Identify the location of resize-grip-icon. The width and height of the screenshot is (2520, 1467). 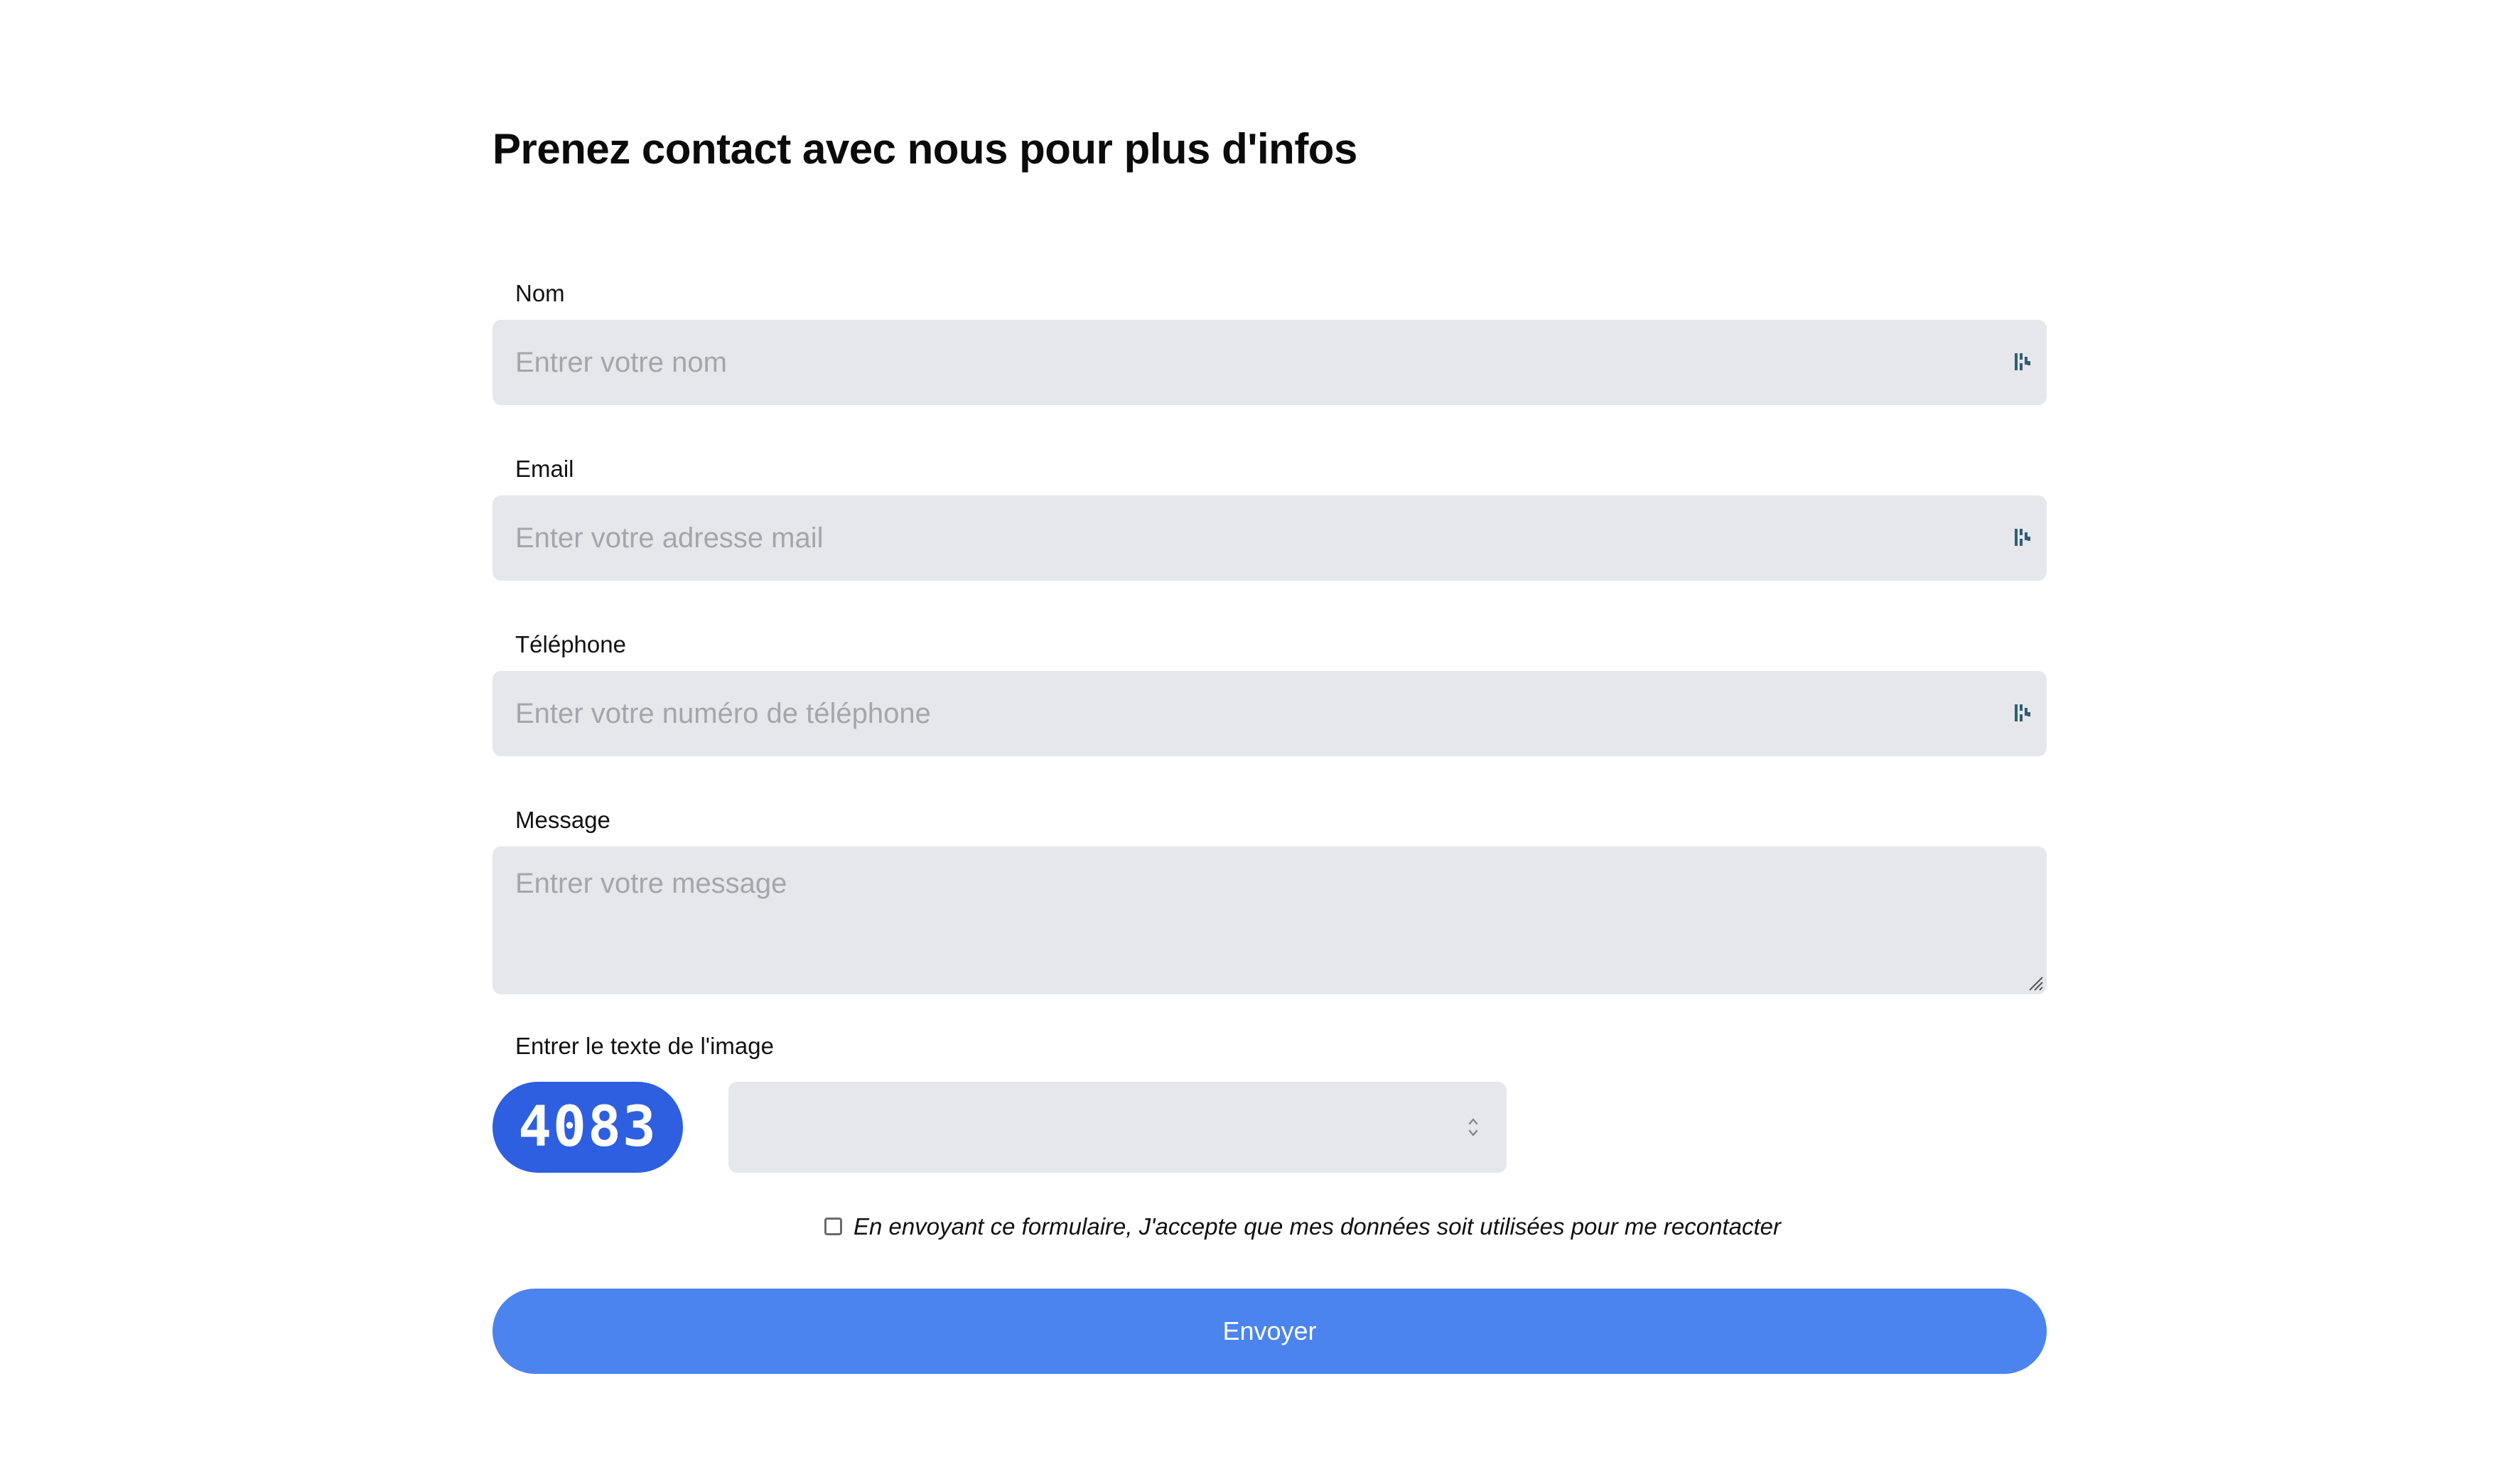
(2035, 983).